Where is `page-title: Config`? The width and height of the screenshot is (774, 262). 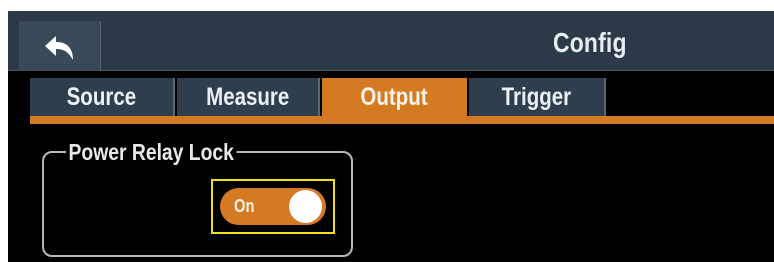 page-title: Config is located at coordinates (590, 42).